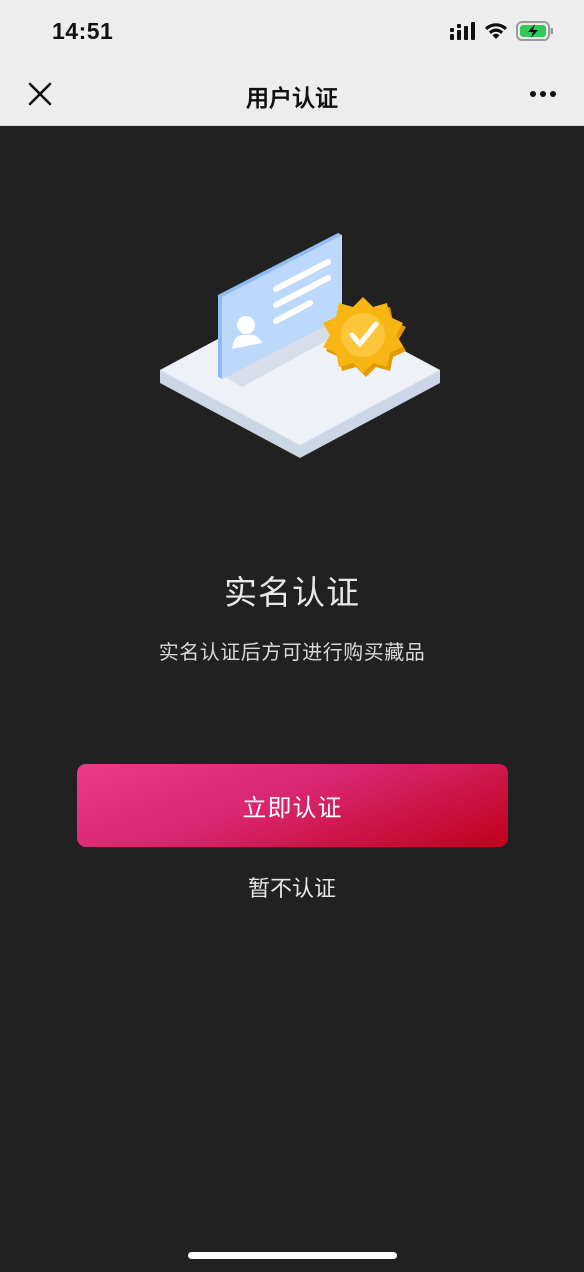 The width and height of the screenshot is (584, 1272). What do you see at coordinates (292, 652) in the screenshot?
I see `verification-description: 实名认证后方可进行购买藏品` at bounding box center [292, 652].